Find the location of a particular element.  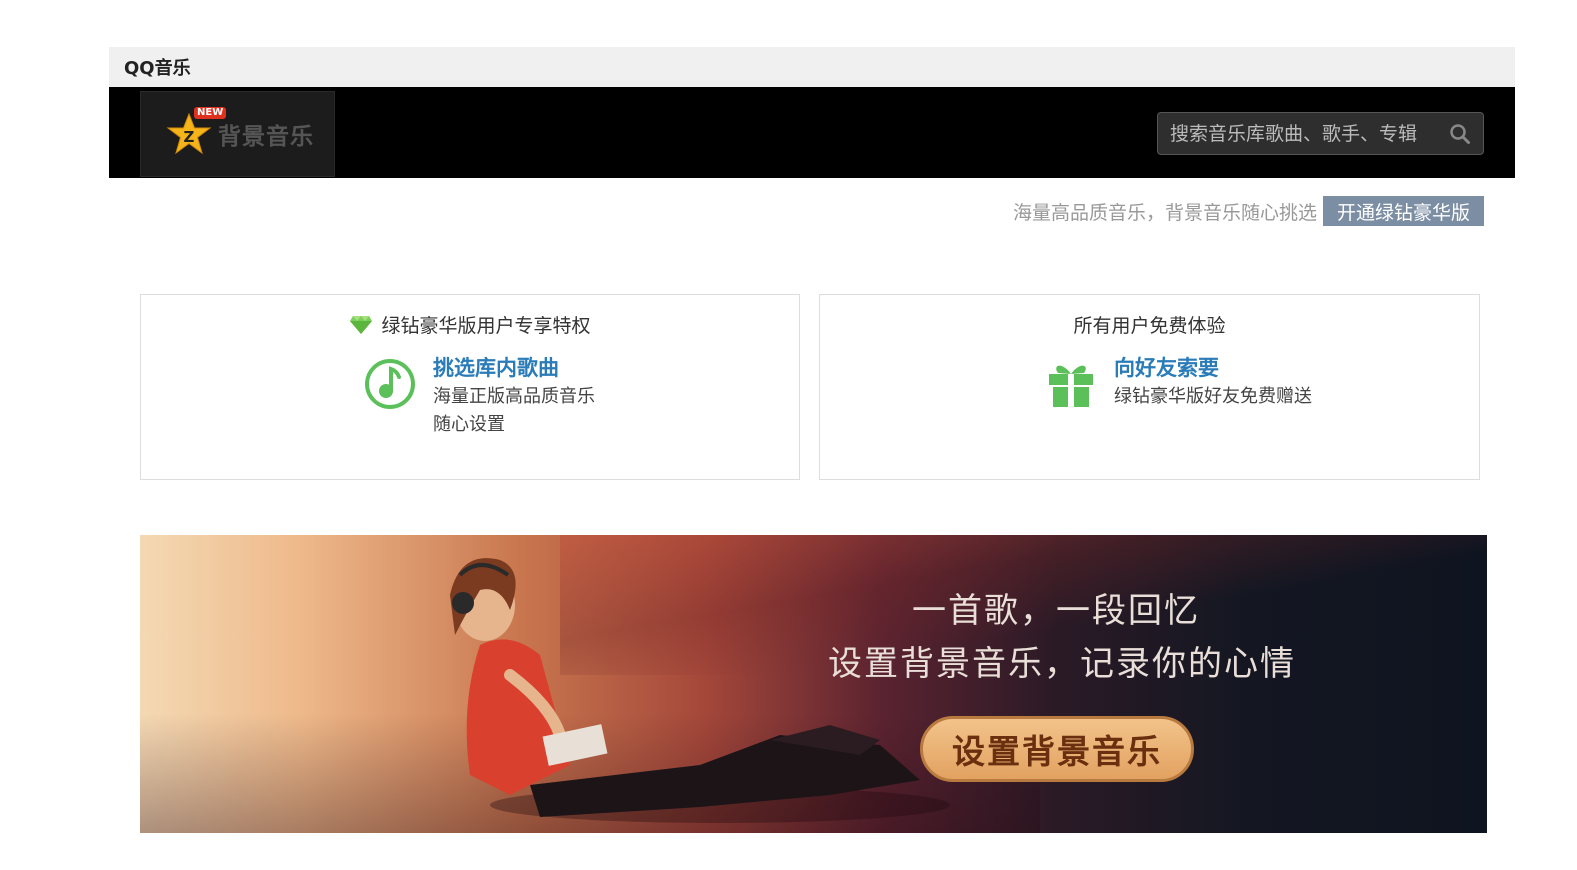

set-background-music-button: 设置背景音乐 is located at coordinates (1057, 749).